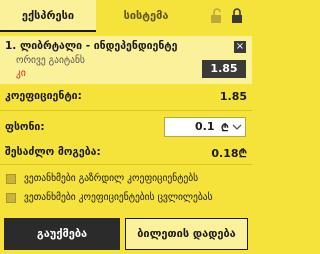  Describe the element at coordinates (240, 47) in the screenshot. I see `close-icon: ×` at that location.